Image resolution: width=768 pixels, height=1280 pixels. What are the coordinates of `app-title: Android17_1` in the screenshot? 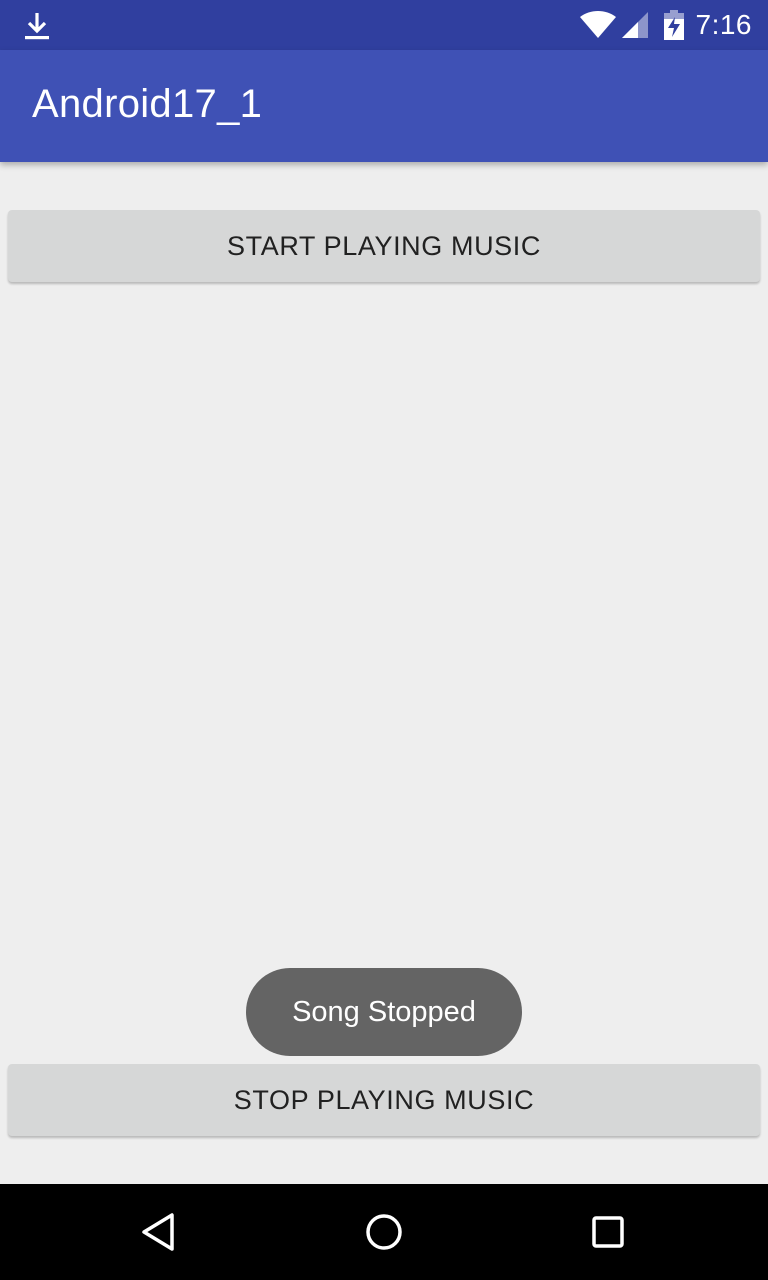 It's located at (147, 104).